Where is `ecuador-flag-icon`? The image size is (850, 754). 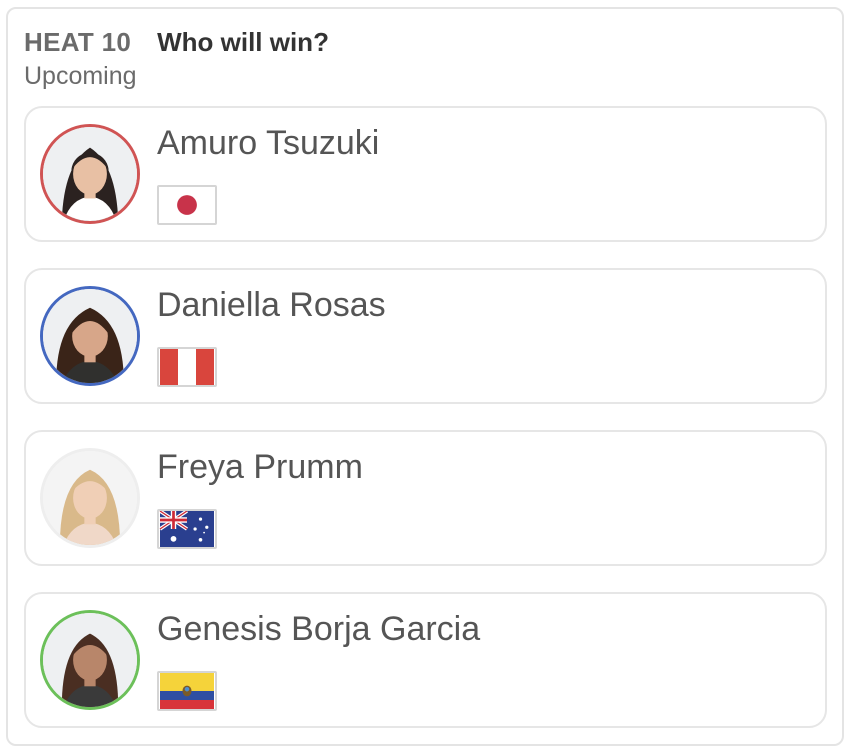
ecuador-flag-icon is located at coordinates (187, 691).